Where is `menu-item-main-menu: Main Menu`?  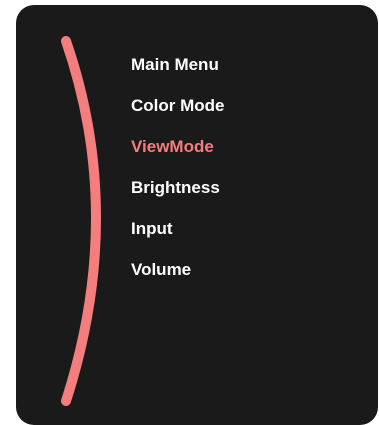
menu-item-main-menu: Main Menu is located at coordinates (178, 69).